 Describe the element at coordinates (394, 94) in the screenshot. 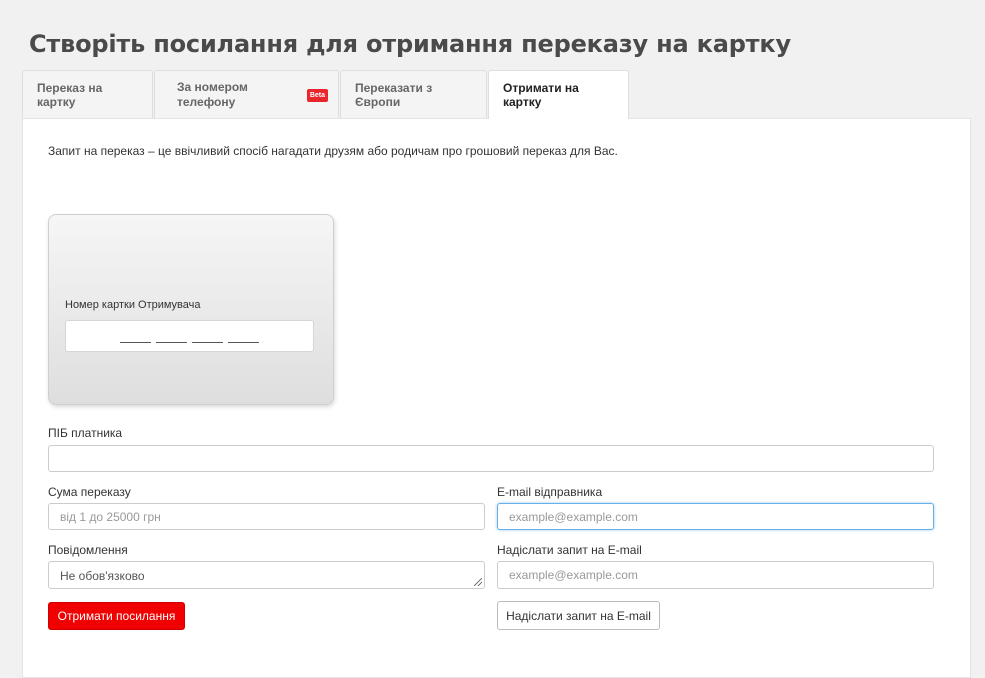

I see `tab-label: Переказати з Європи` at that location.